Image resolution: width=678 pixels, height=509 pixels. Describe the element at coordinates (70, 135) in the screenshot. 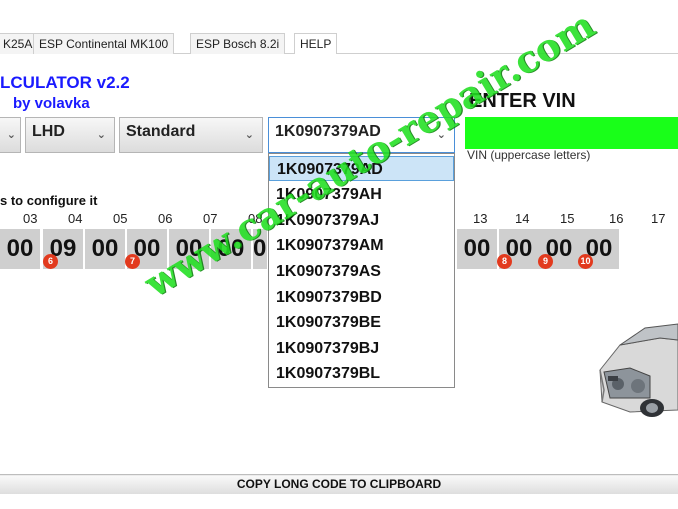

I see `drive-side-select: LHD ⌄` at that location.